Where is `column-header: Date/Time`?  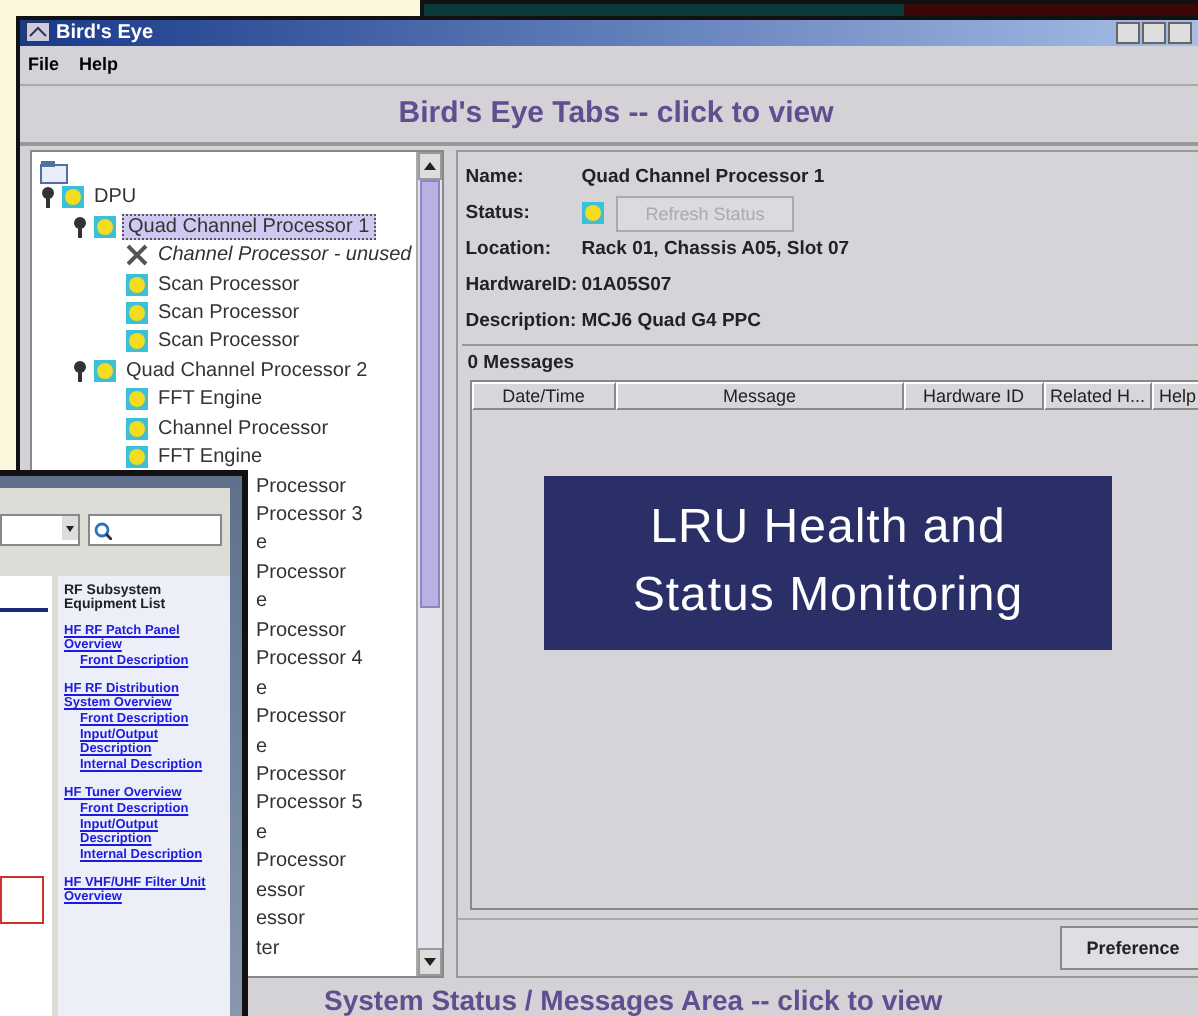
column-header: Date/Time is located at coordinates (543, 395).